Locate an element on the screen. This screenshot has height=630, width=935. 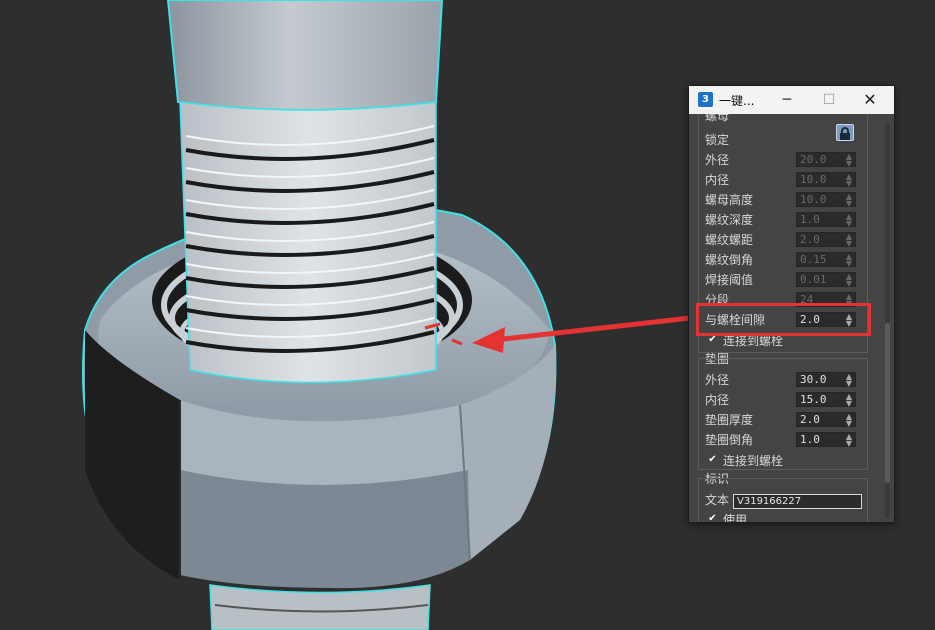
washer-connect-label: 连接到螺栓 is located at coordinates (753, 461).